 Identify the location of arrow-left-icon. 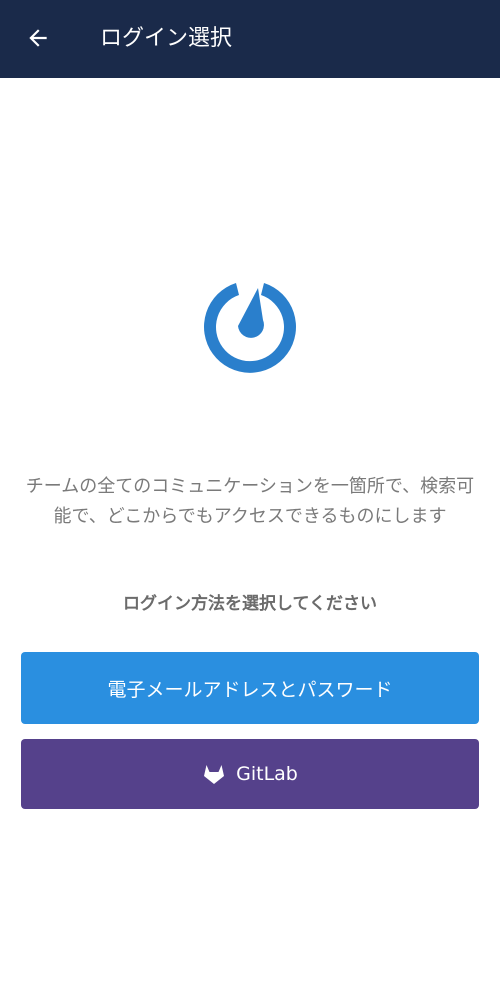
(38, 38).